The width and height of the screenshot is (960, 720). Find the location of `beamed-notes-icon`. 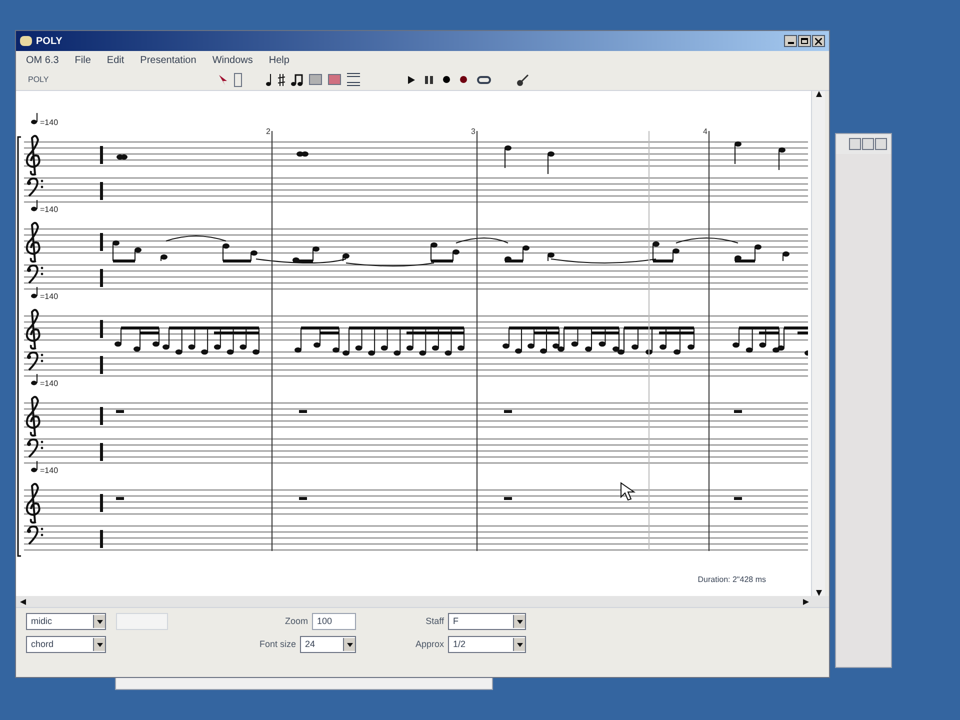

beamed-notes-icon is located at coordinates (296, 80).